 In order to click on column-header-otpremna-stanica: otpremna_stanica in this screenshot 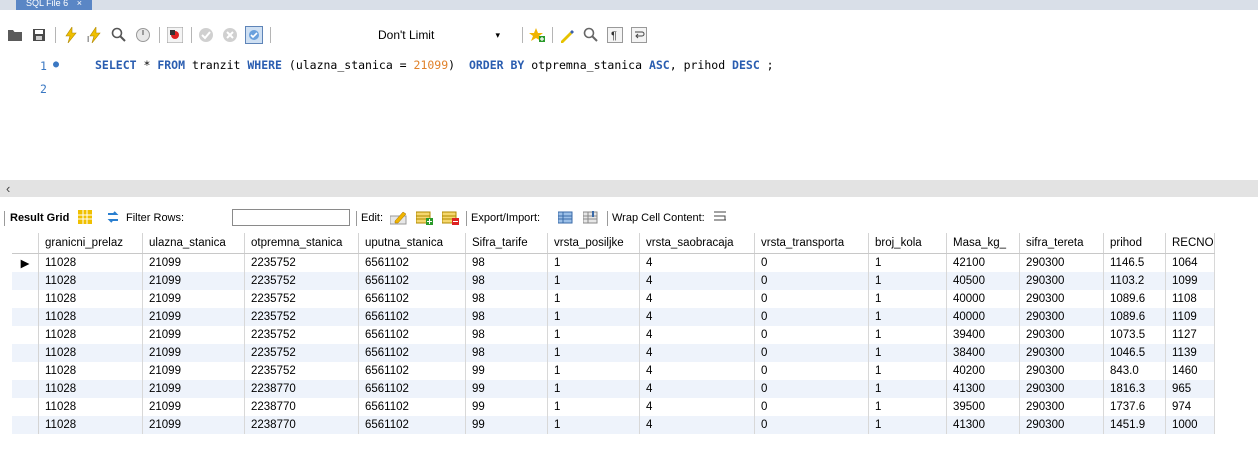, I will do `click(301, 243)`.